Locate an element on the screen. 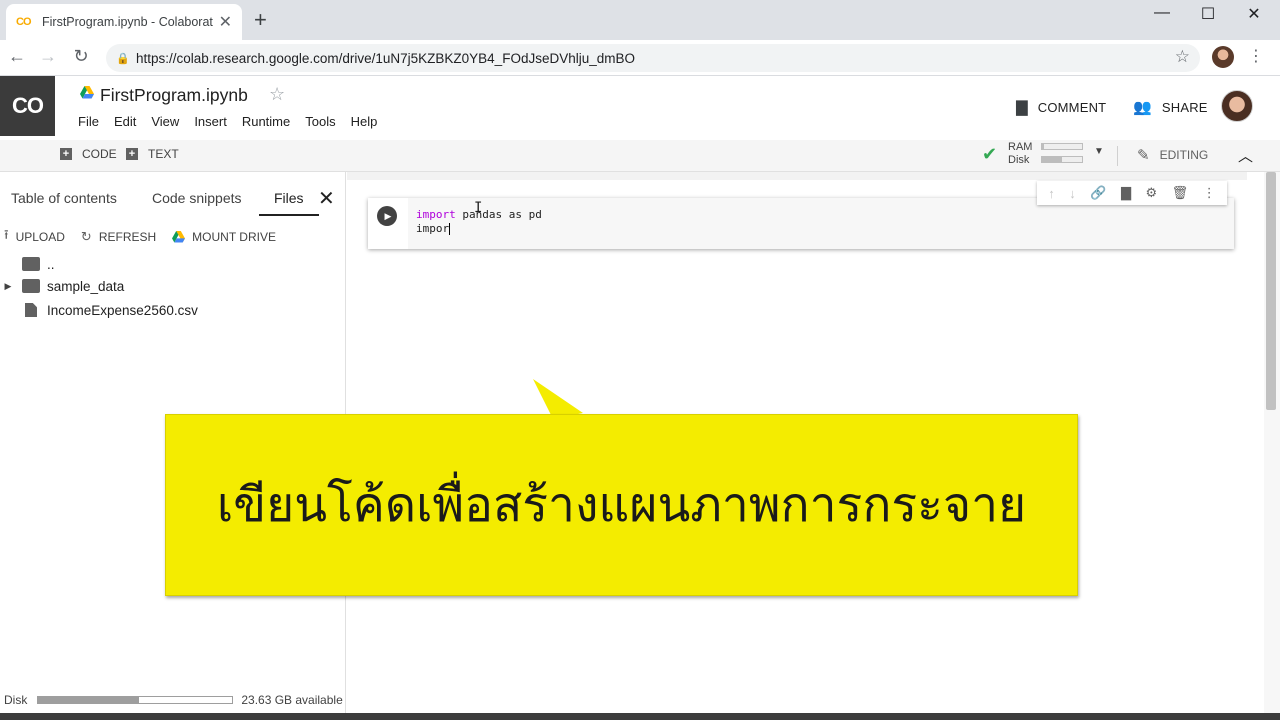  file-row-parent: .. is located at coordinates (27, 264).